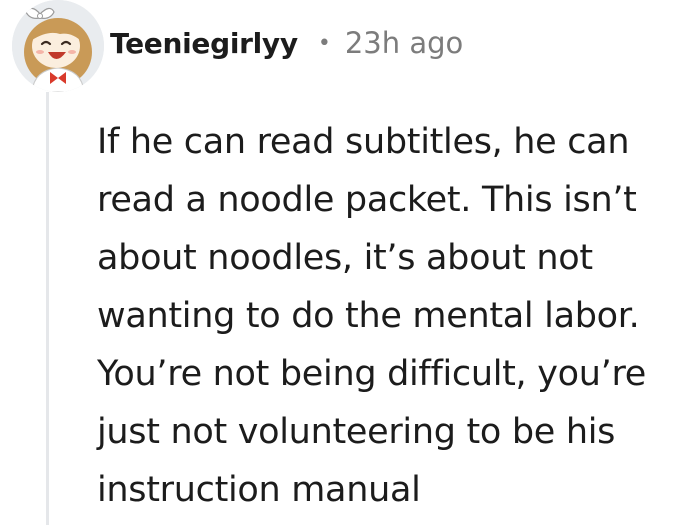  Describe the element at coordinates (204, 43) in the screenshot. I see `username: Teeniegirlyy` at that location.